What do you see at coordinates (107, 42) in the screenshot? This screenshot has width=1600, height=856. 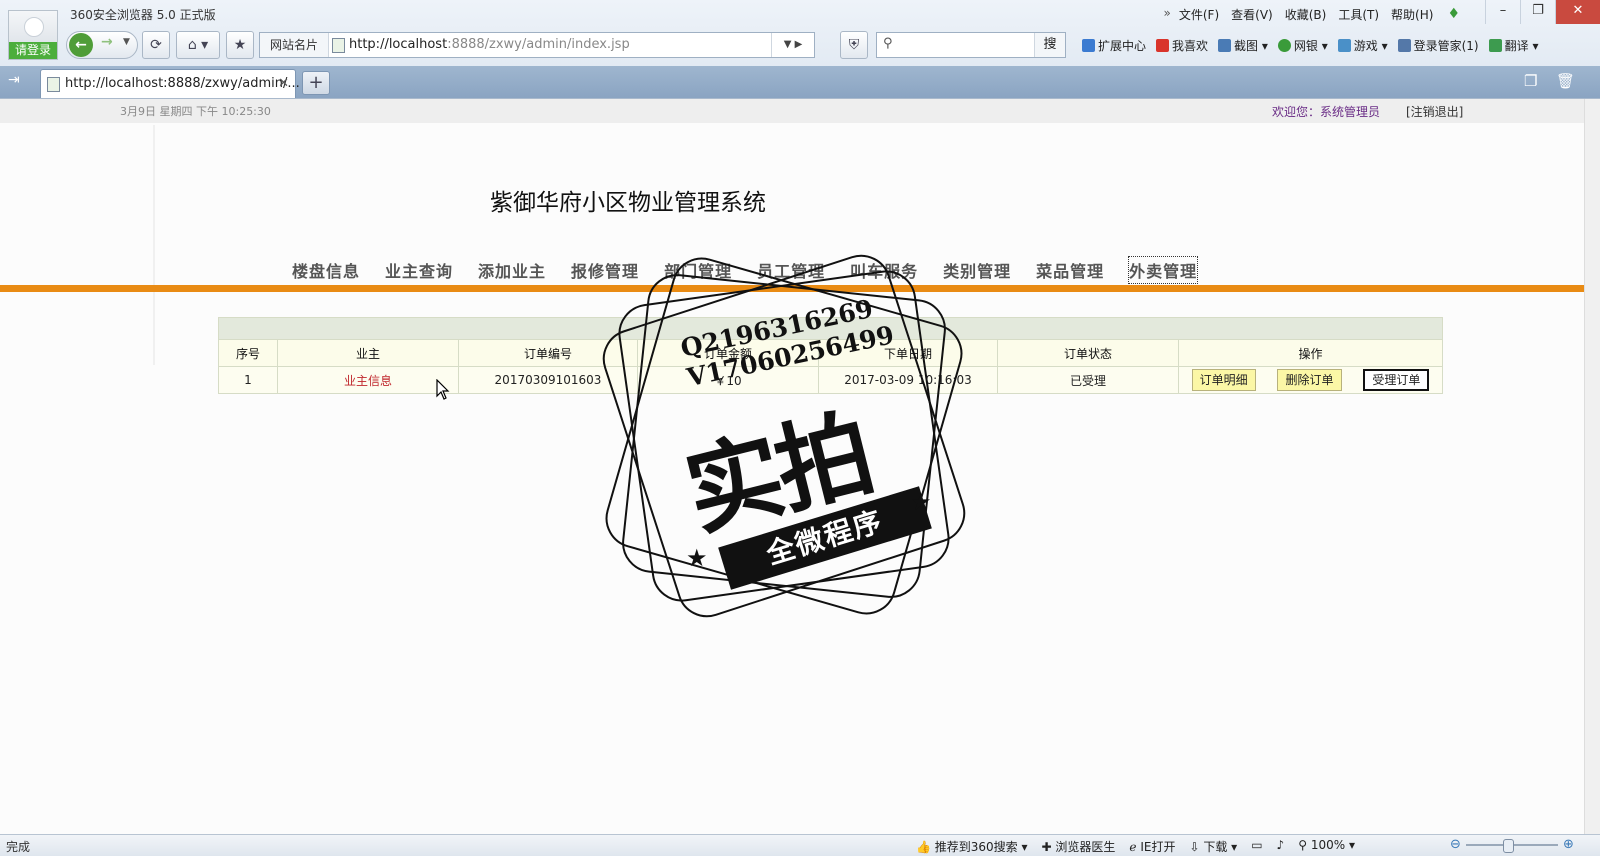 I see `forward-button: →` at bounding box center [107, 42].